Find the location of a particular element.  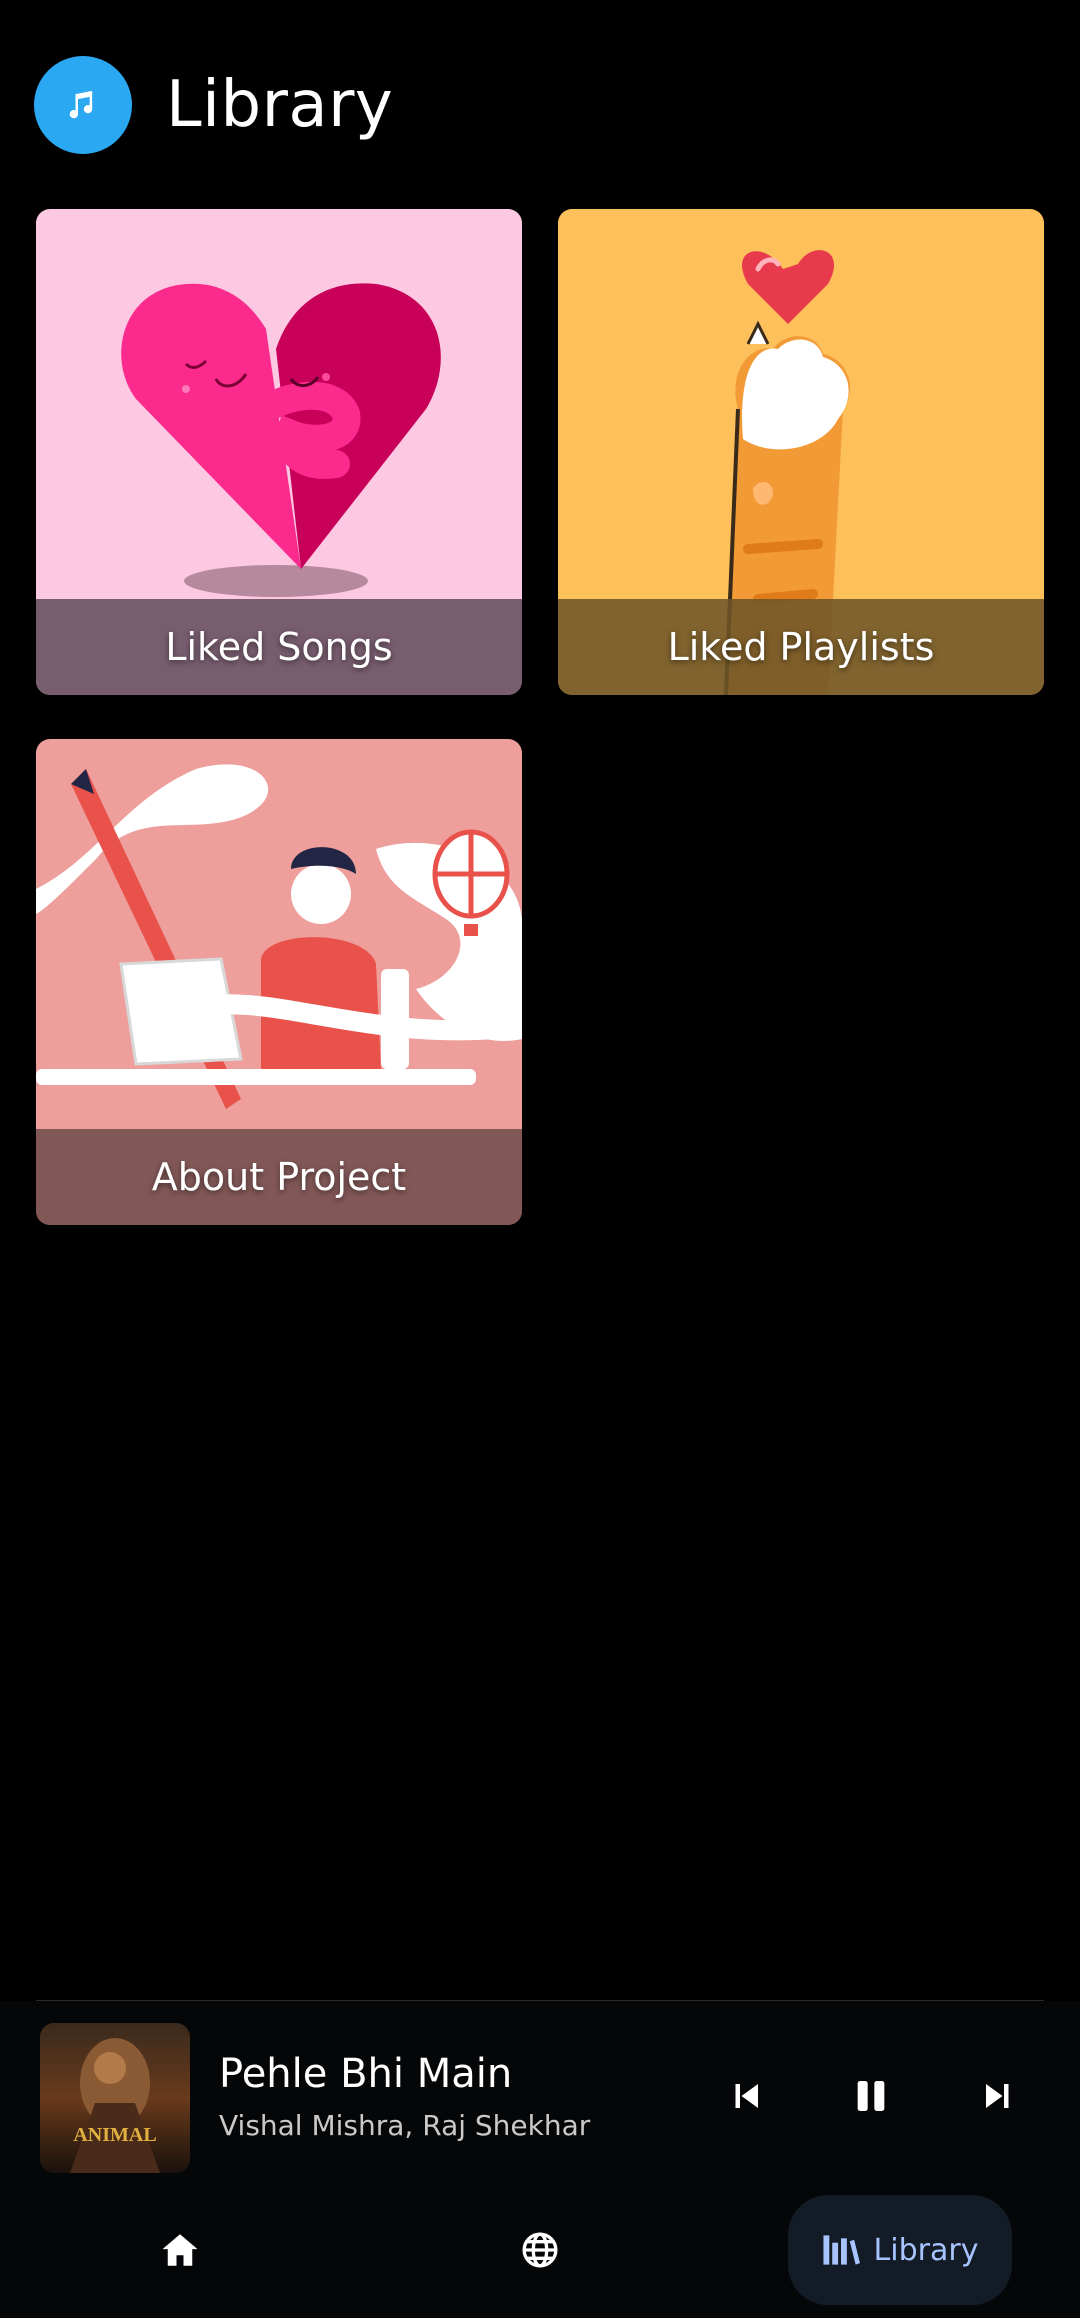

home-icon is located at coordinates (180, 2250).